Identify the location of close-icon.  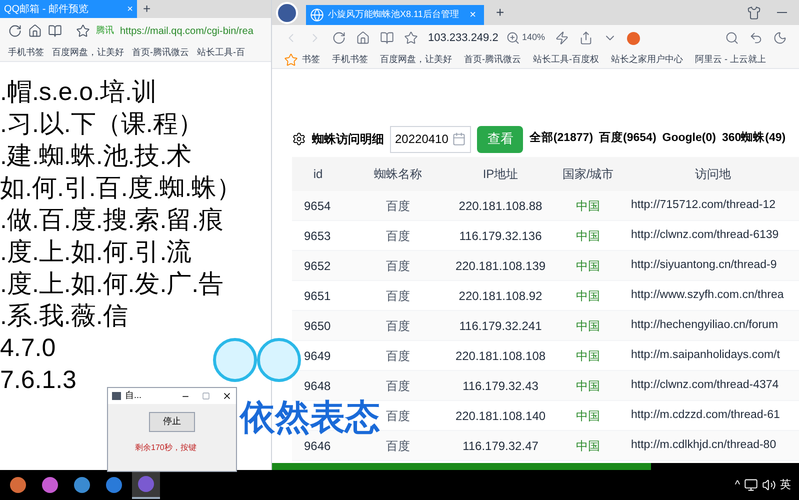
(227, 396).